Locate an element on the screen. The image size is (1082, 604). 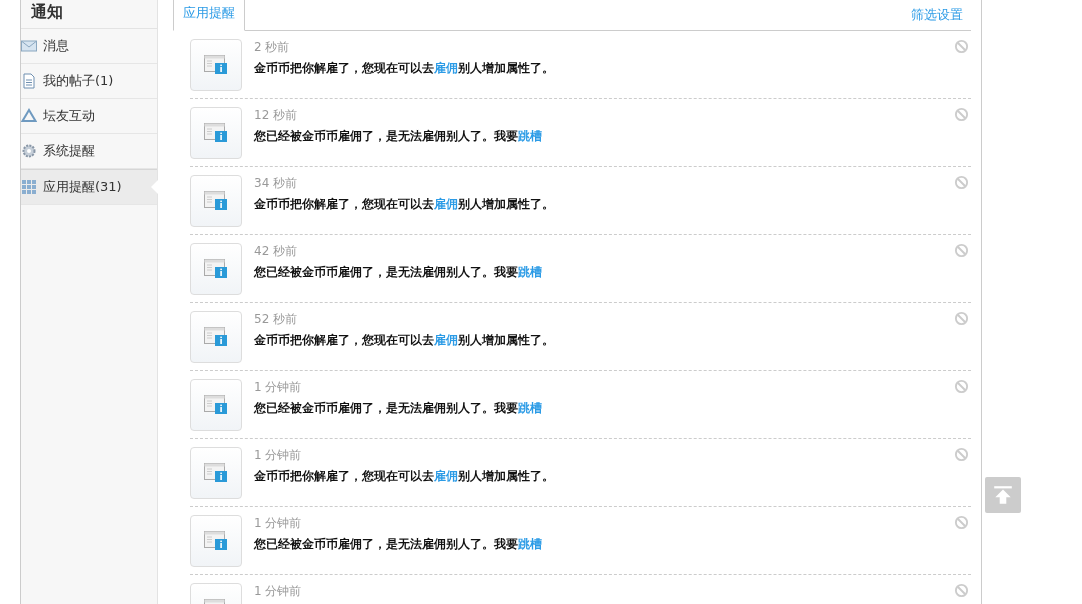
notification-time: 12 秒前 is located at coordinates (276, 115).